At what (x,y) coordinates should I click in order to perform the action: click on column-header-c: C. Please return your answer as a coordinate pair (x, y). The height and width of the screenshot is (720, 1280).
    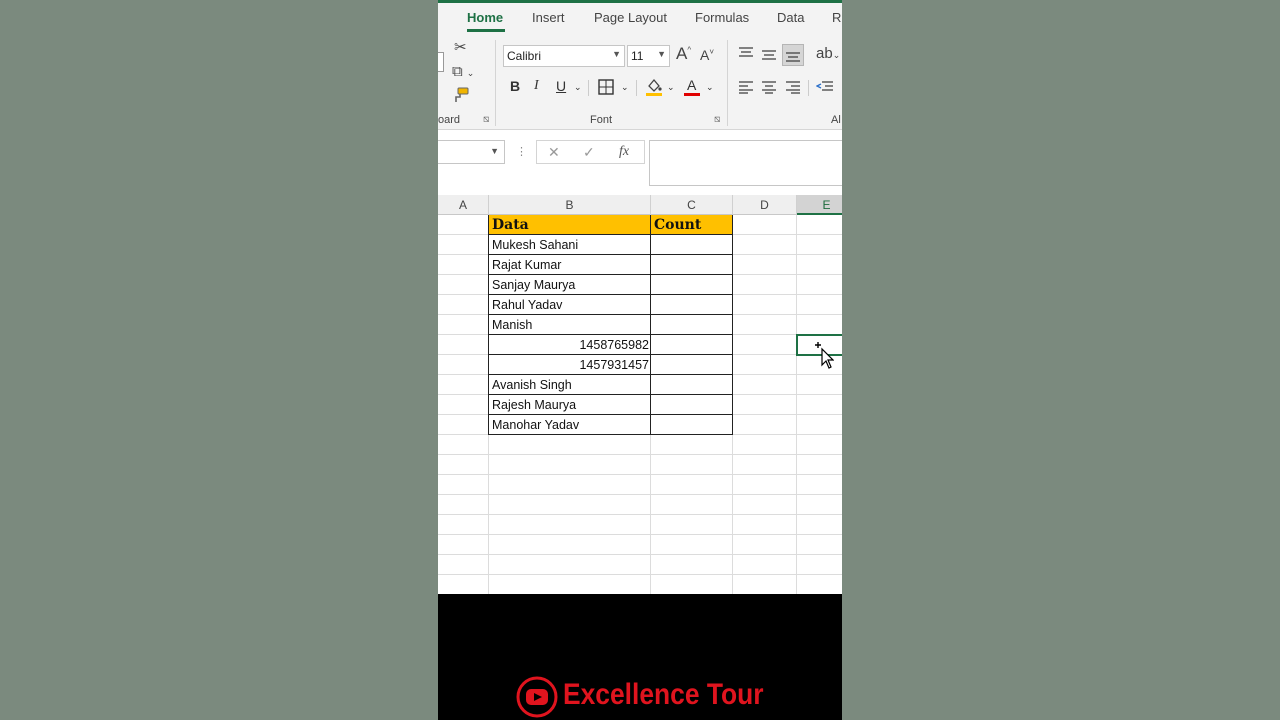
    Looking at the image, I should click on (692, 205).